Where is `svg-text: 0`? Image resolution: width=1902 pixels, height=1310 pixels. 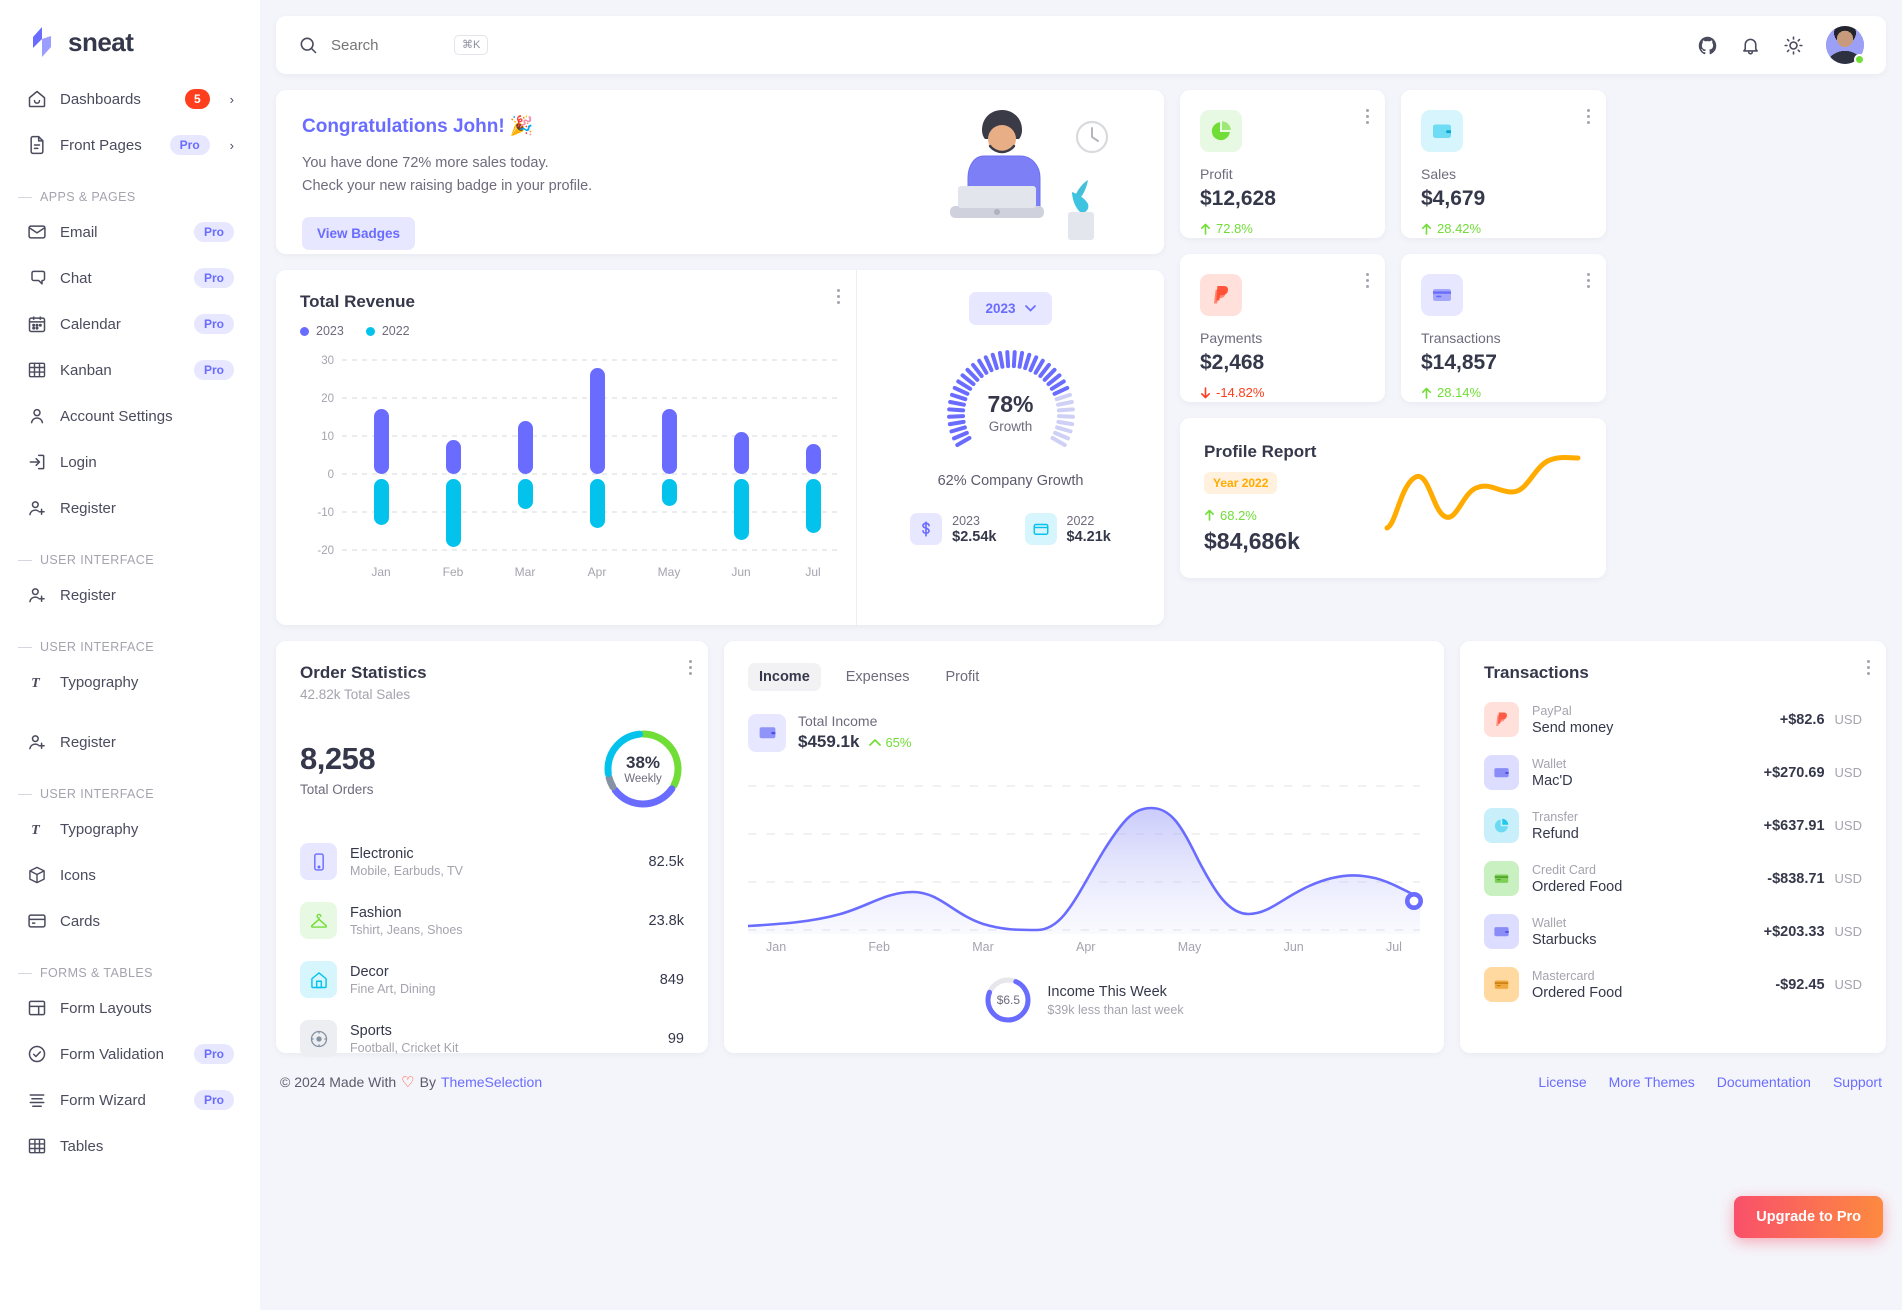 svg-text: 0 is located at coordinates (331, 475).